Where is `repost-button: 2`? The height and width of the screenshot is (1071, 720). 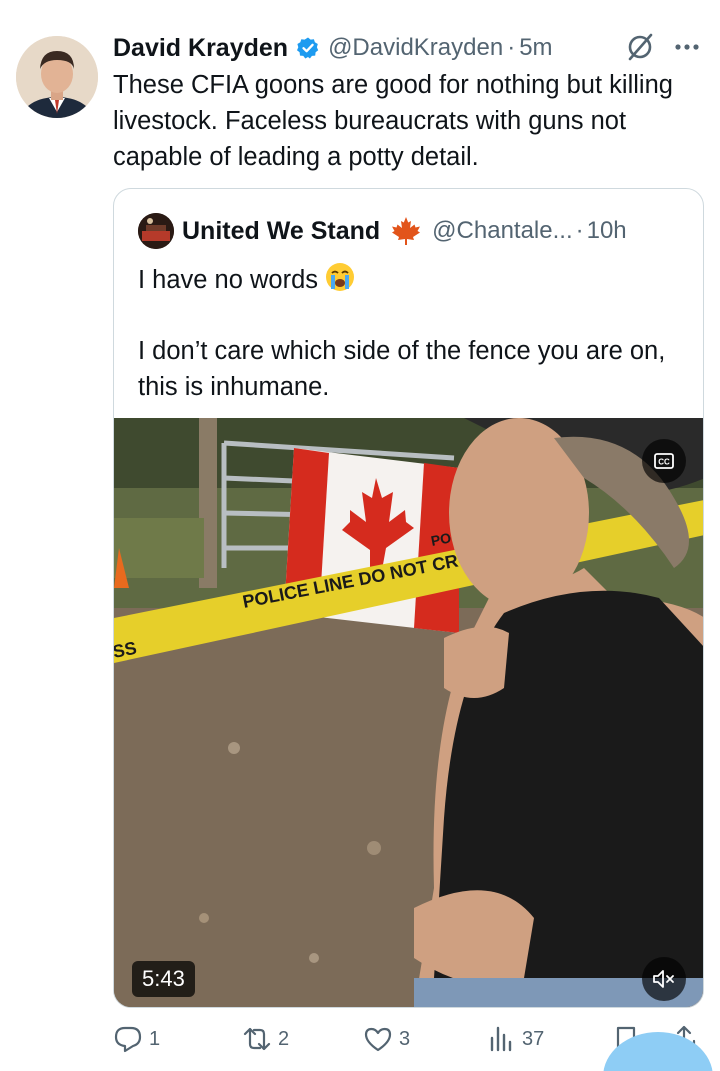
repost-button: 2 is located at coordinates (265, 1039).